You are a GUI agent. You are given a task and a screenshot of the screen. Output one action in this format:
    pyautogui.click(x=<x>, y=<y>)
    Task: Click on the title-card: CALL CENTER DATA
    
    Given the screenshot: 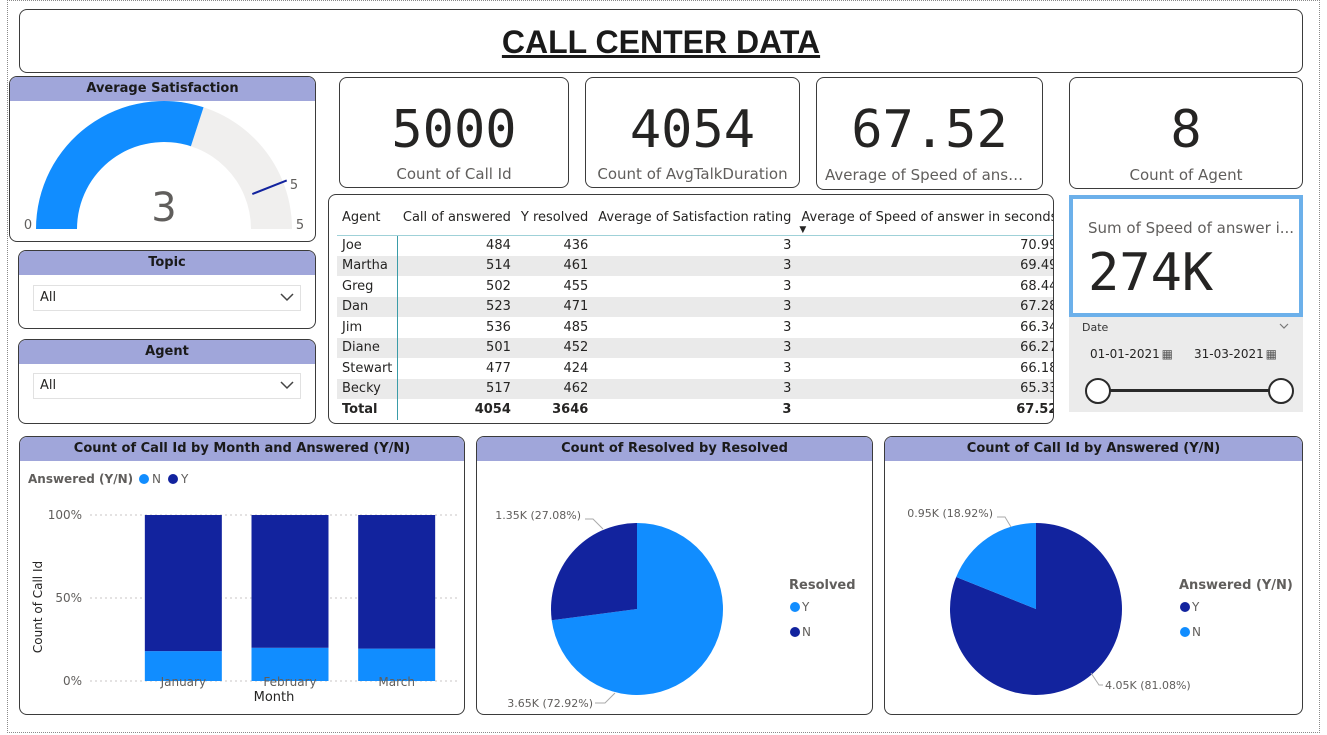 What is the action you would take?
    pyautogui.click(x=661, y=41)
    